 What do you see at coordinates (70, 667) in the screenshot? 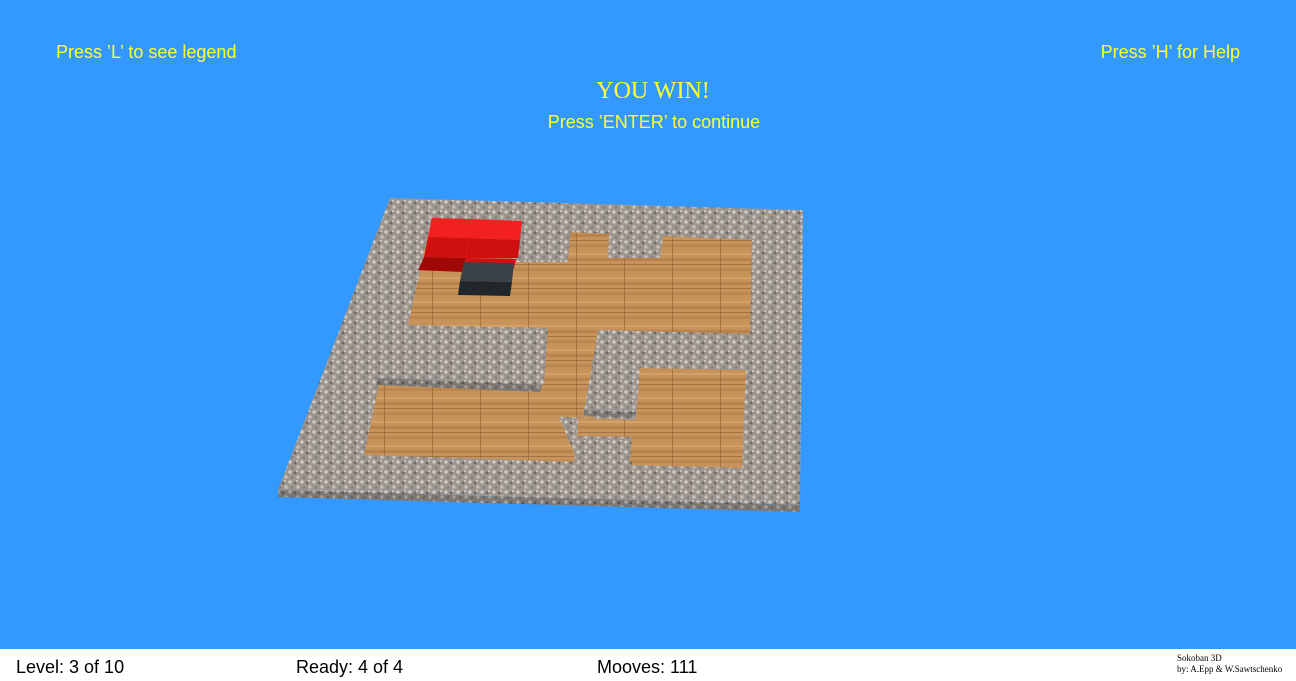
I see `level-status: Level: 3 of 10` at bounding box center [70, 667].